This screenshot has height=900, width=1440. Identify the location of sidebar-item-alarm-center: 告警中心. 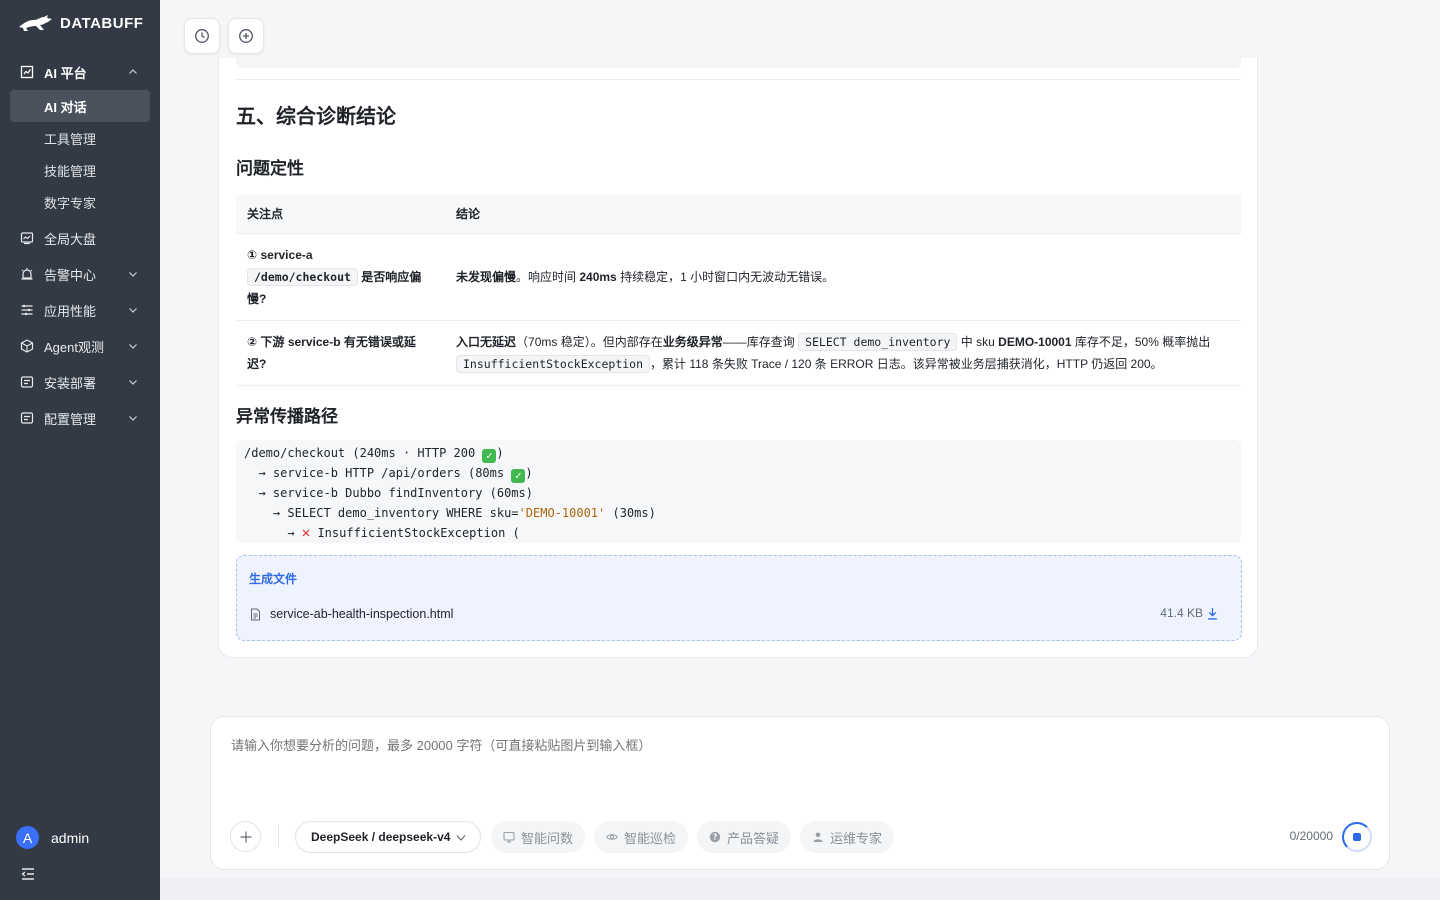
(80, 274).